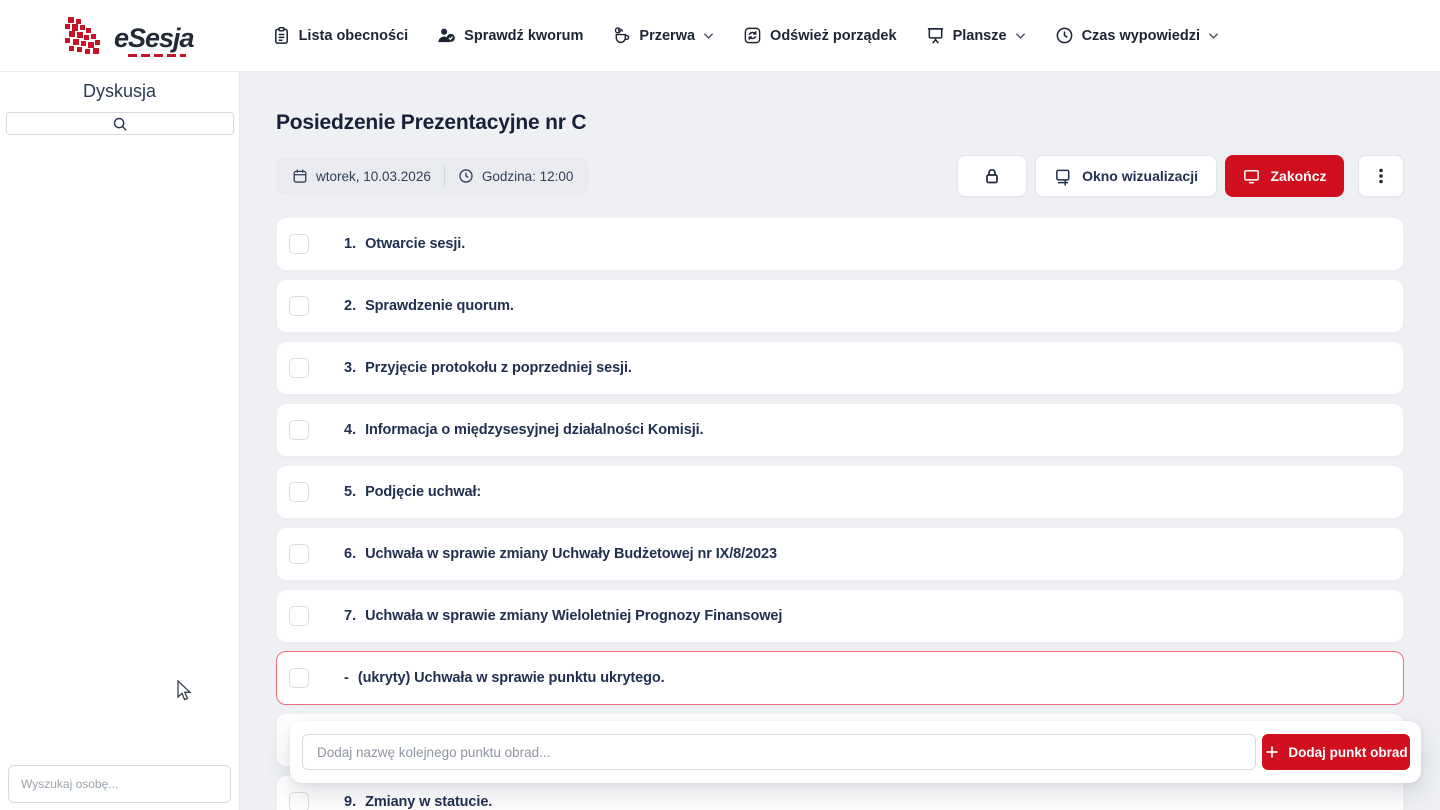 Image resolution: width=1440 pixels, height=810 pixels. What do you see at coordinates (415, 244) in the screenshot?
I see `agenda-item-title: Otwarcie sesji.` at bounding box center [415, 244].